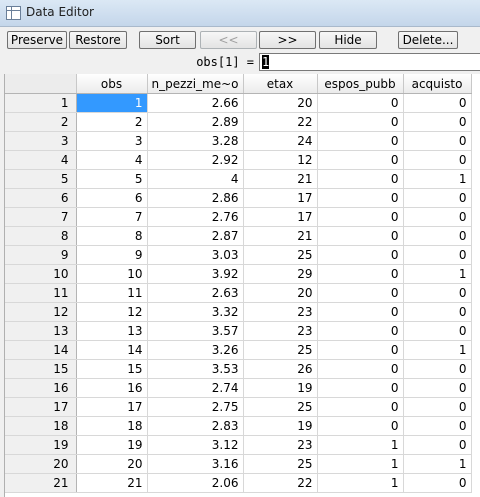 Image resolution: width=480 pixels, height=497 pixels. What do you see at coordinates (112, 274) in the screenshot?
I see `cell-obs: 10` at bounding box center [112, 274].